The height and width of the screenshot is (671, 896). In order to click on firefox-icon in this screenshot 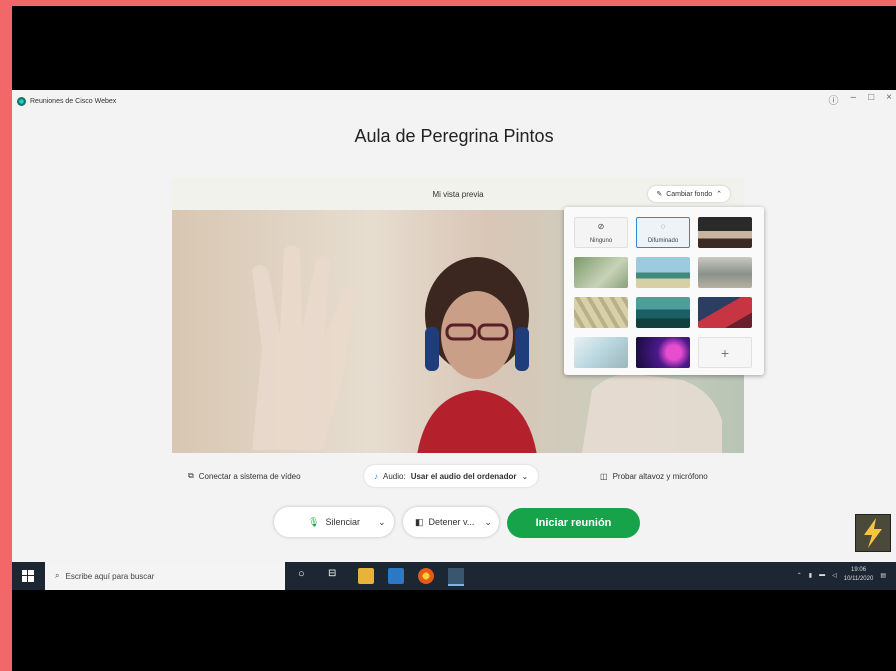, I will do `click(426, 576)`.